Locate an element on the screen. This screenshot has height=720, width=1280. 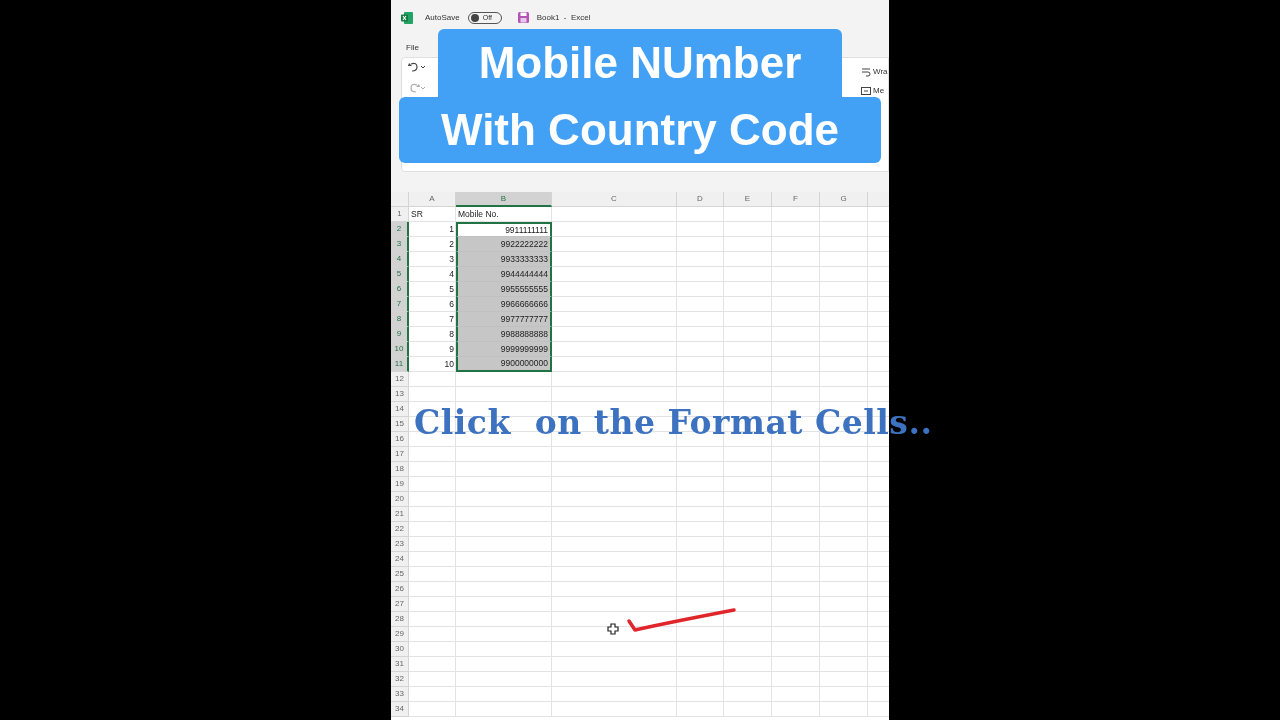
table-cell: 9999999999 is located at coordinates (504, 349).